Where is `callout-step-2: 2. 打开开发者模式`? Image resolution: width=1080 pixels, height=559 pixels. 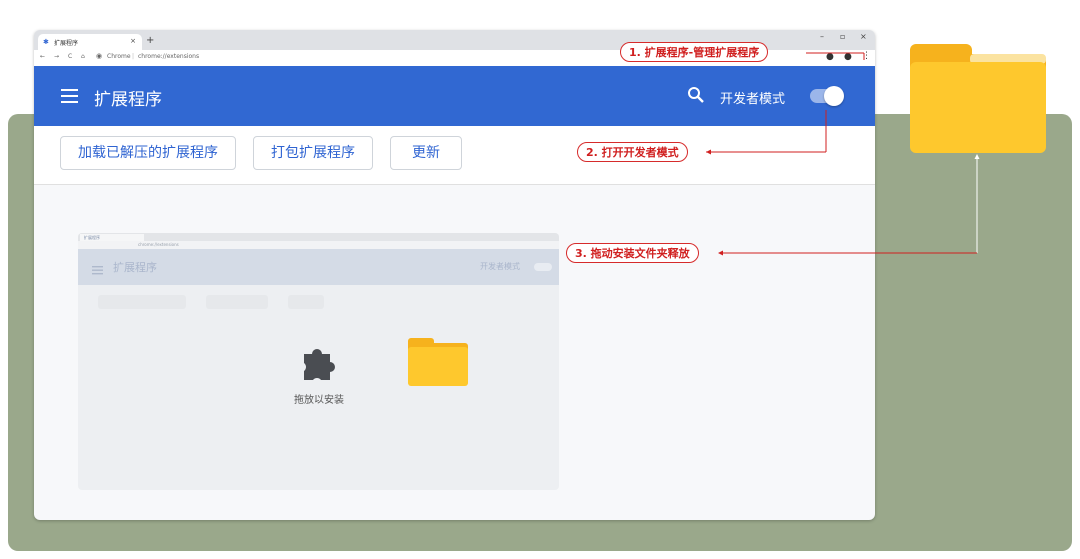
callout-step-2: 2. 打开开发者模式 is located at coordinates (632, 152).